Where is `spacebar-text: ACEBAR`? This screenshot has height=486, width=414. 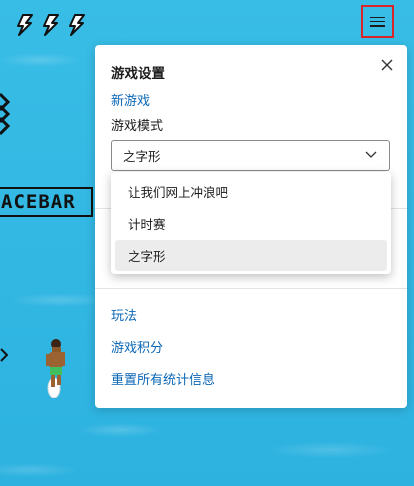
spacebar-text: ACEBAR is located at coordinates (38, 202).